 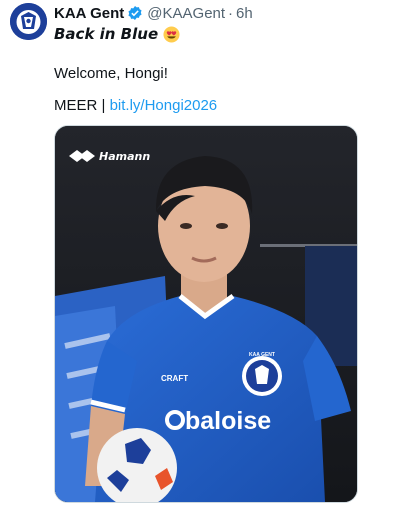 I want to click on tweet-line-1: Back in Blue, so click(x=117, y=34).